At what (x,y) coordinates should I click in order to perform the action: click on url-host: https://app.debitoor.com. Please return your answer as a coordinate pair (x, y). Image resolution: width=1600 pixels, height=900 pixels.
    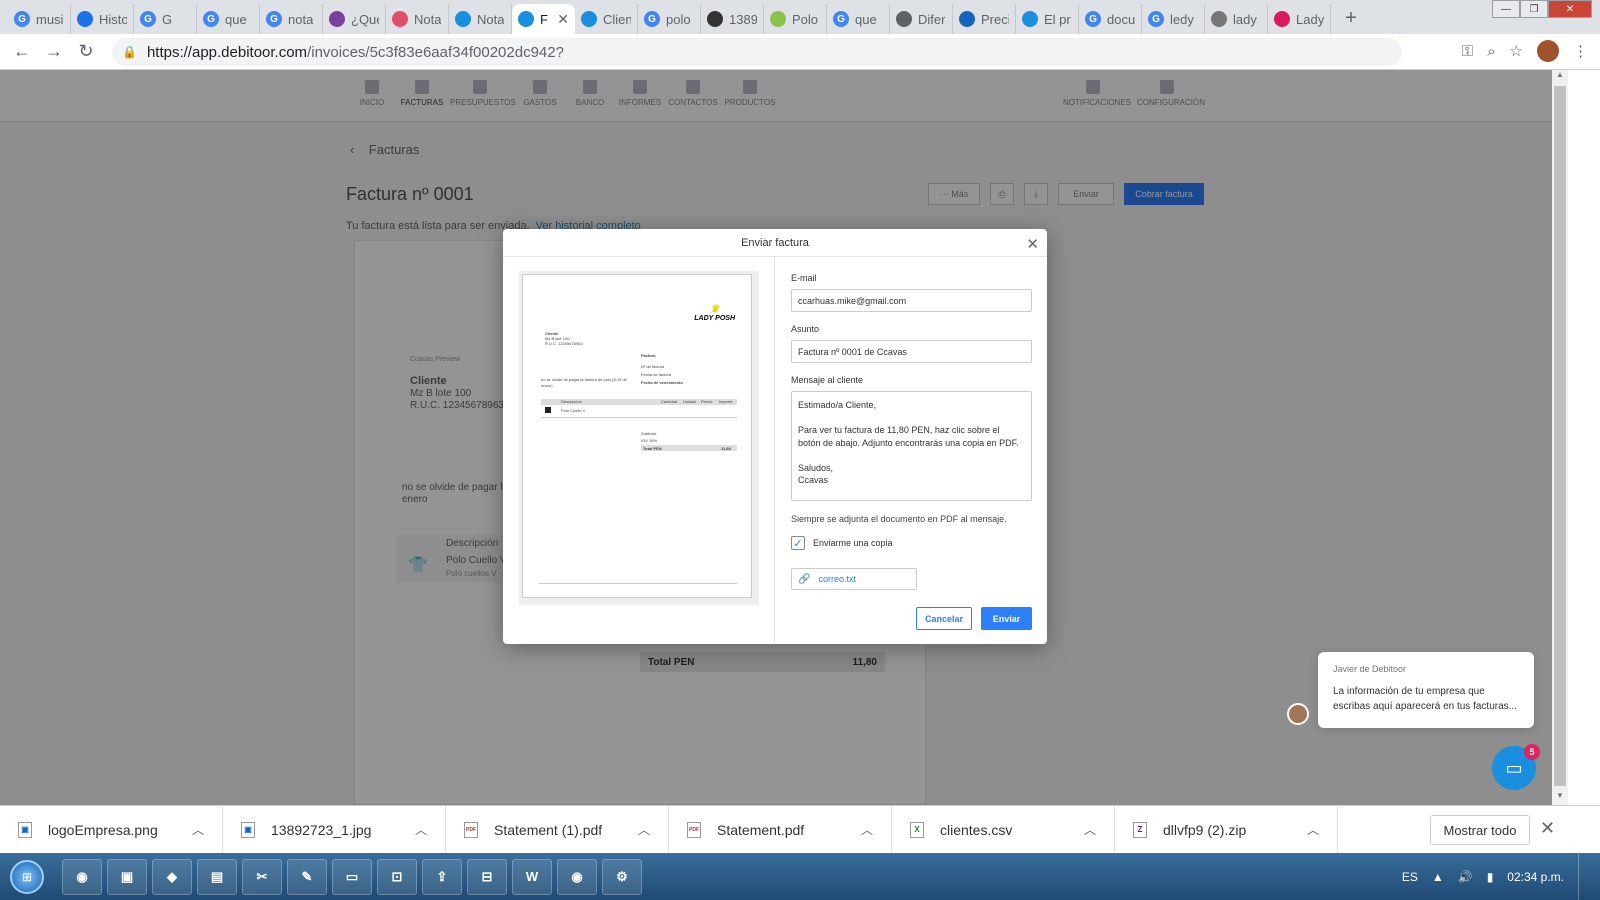
    Looking at the image, I should click on (227, 52).